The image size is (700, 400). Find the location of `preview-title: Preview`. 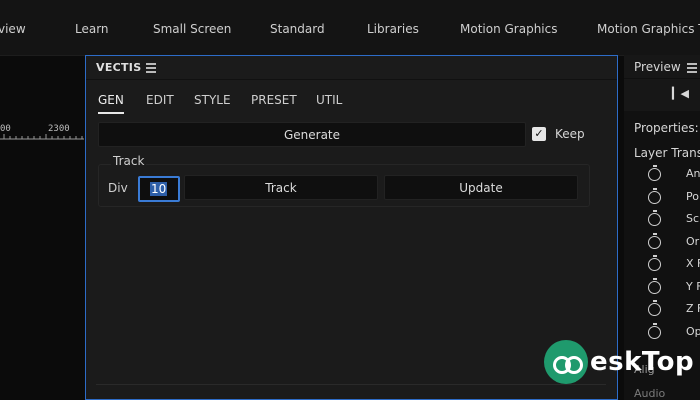

preview-title: Preview is located at coordinates (657, 67).